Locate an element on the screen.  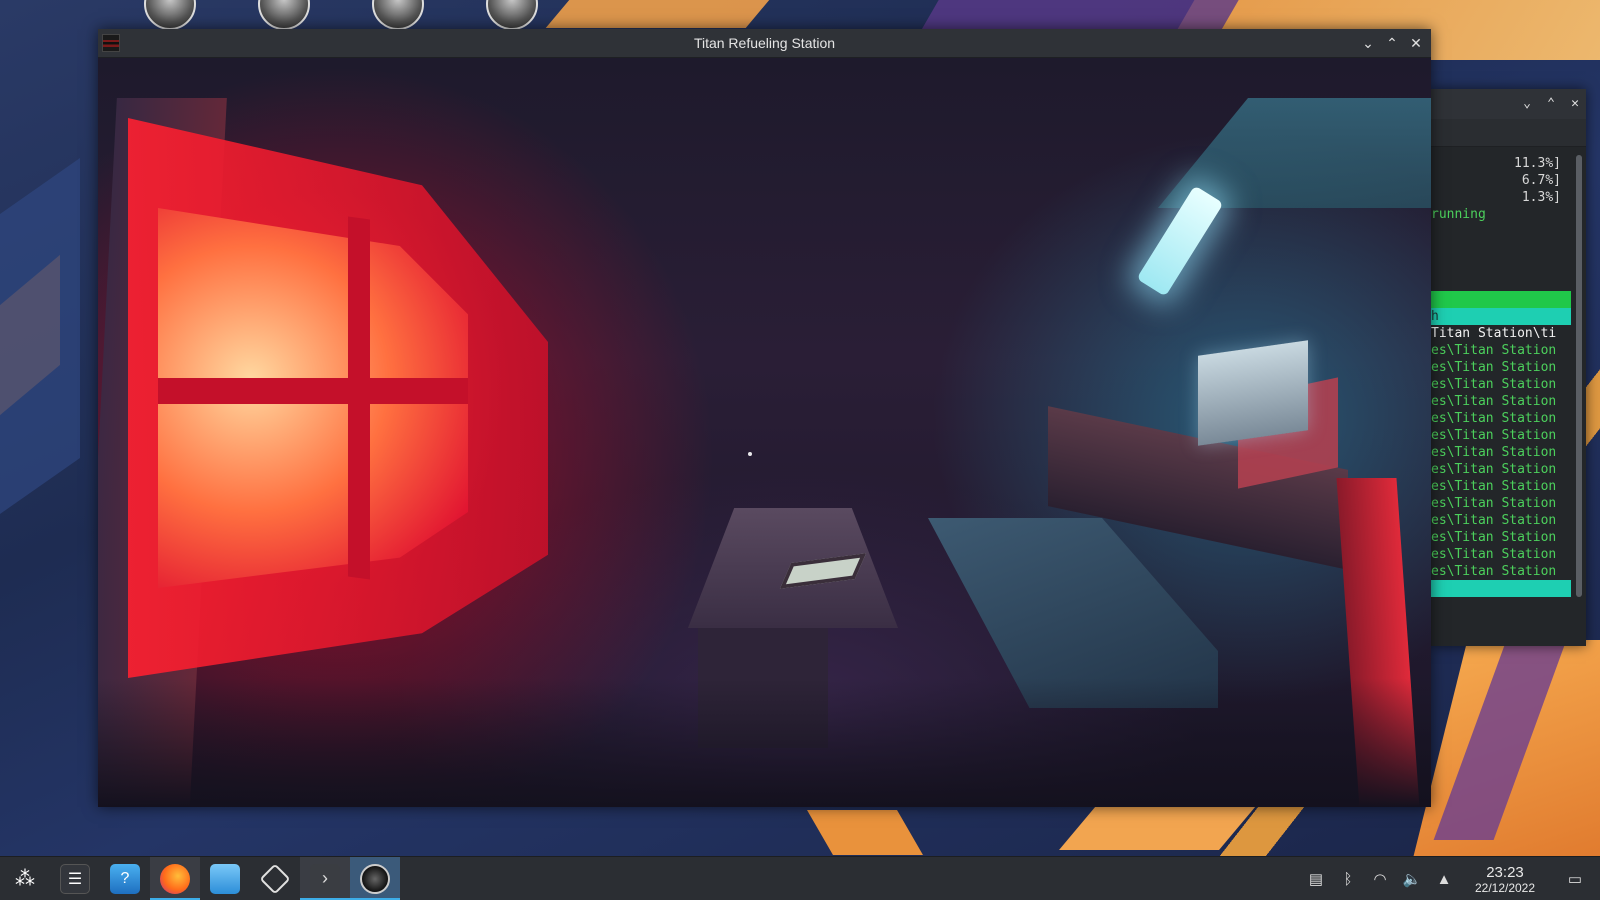
status-line: running is located at coordinates (1458, 214).